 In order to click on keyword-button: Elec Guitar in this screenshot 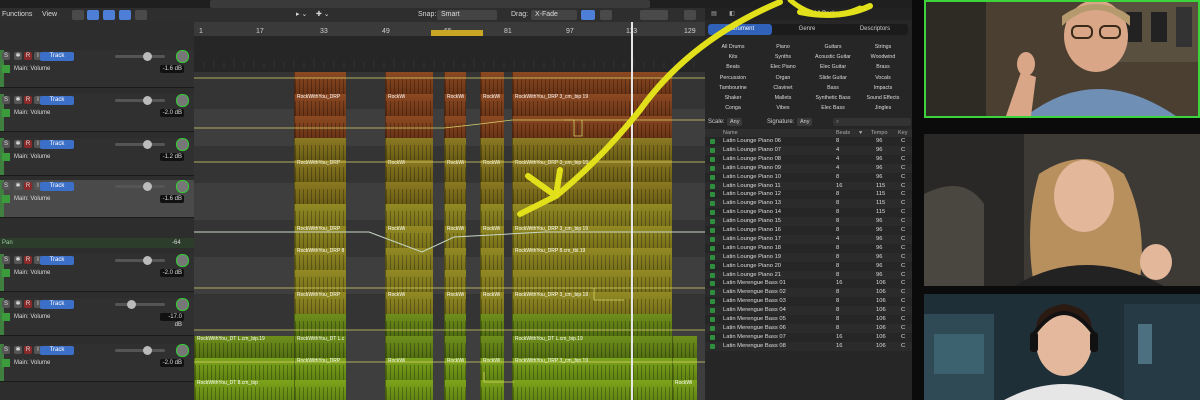, I will do `click(833, 67)`.